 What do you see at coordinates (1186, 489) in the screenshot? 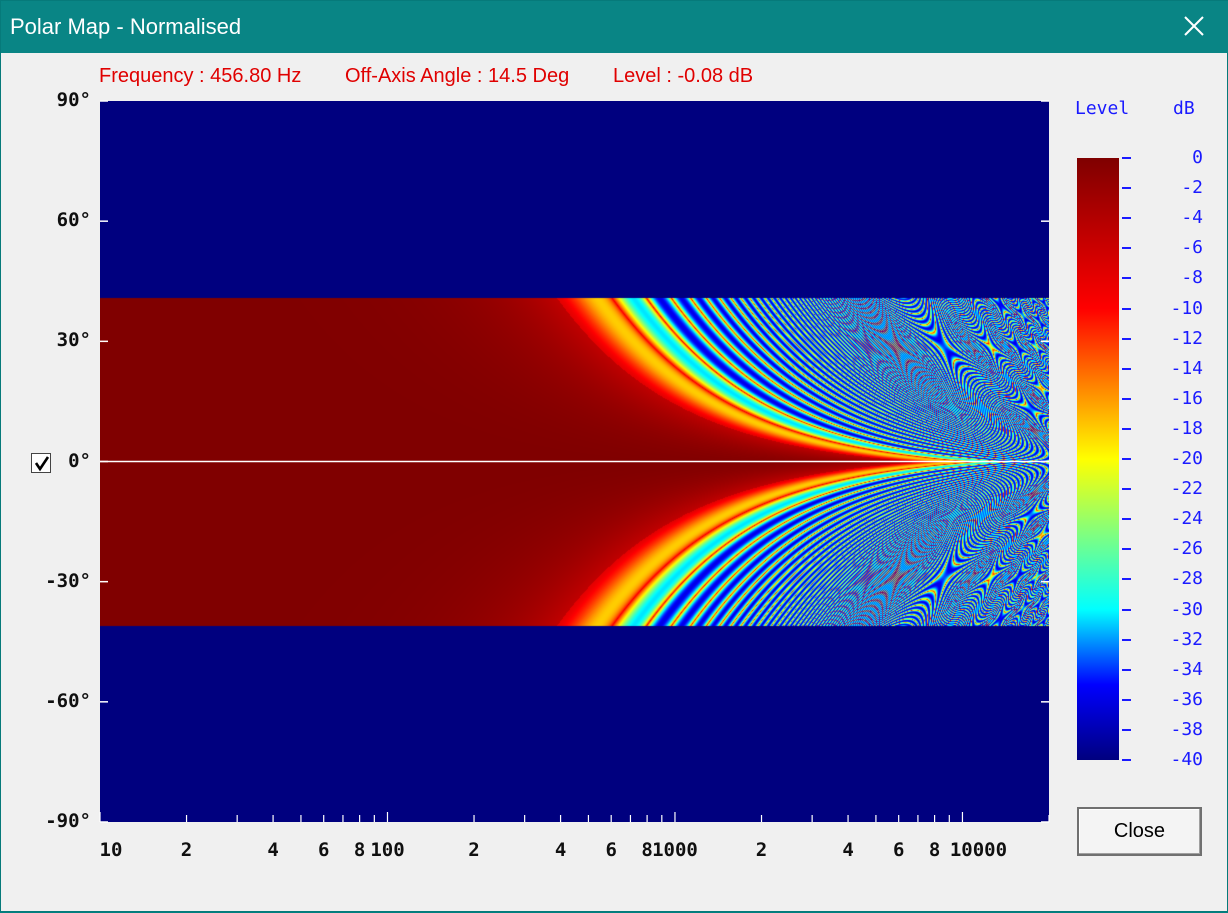
I see `colorbar-label: -22` at bounding box center [1186, 489].